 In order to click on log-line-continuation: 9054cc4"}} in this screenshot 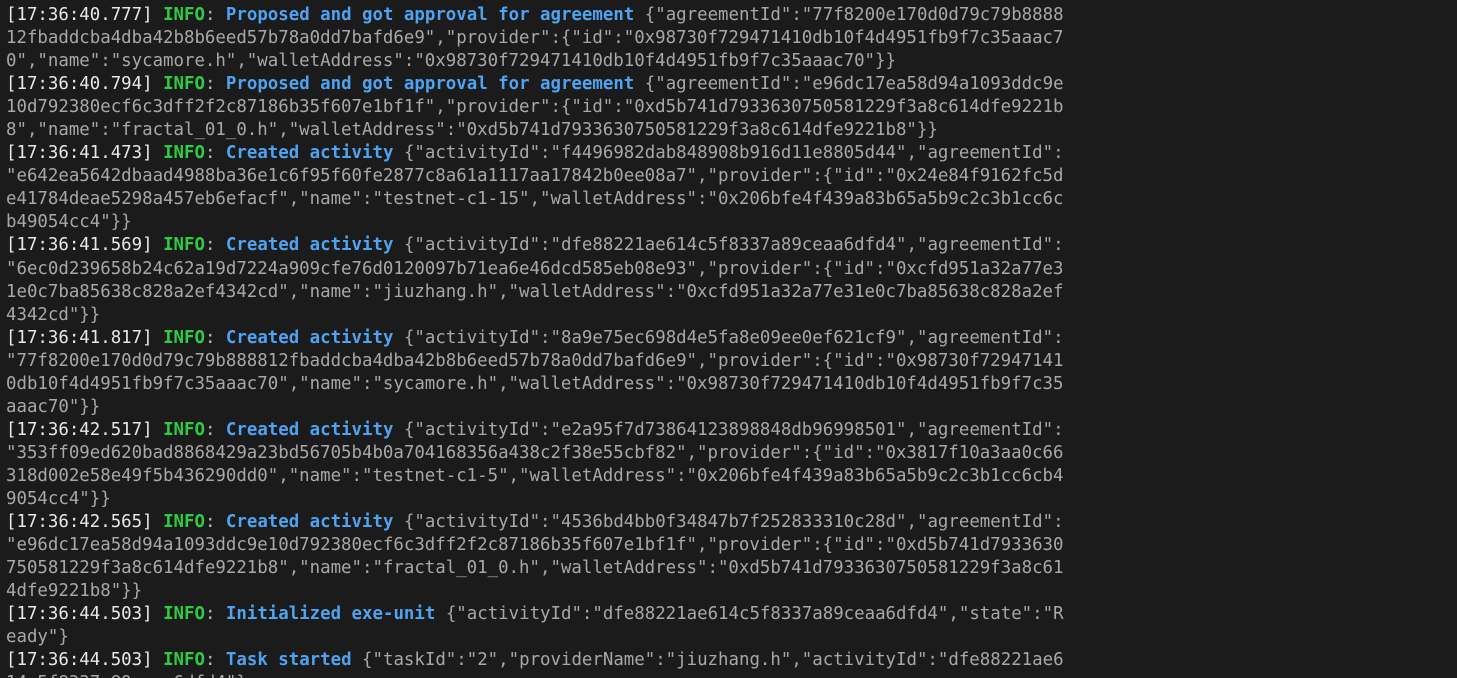, I will do `click(728, 499)`.